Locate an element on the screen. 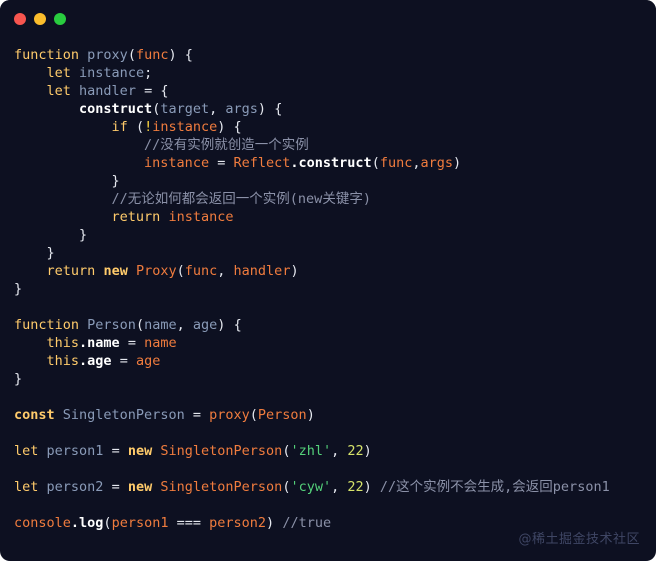  string-literal: 'cyw' is located at coordinates (311, 487).